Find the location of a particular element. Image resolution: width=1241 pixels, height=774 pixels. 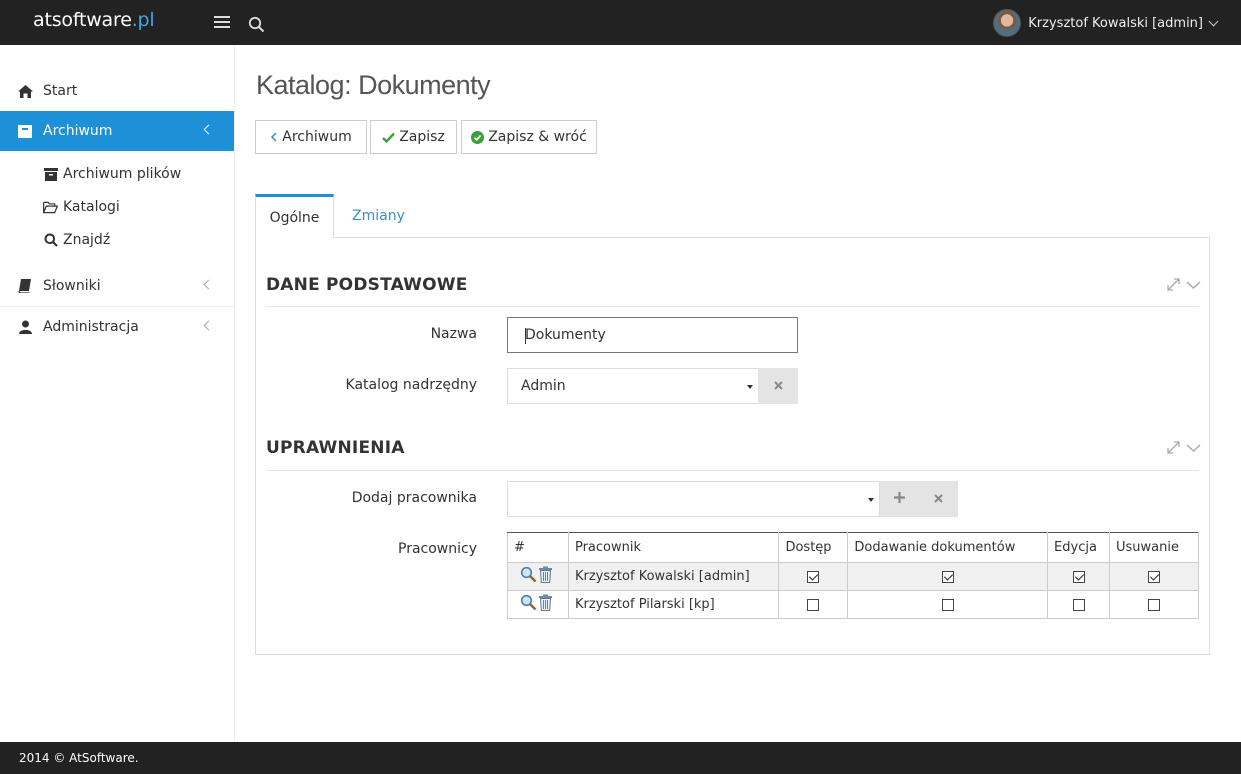

archive-box-icon is located at coordinates (50, 174).